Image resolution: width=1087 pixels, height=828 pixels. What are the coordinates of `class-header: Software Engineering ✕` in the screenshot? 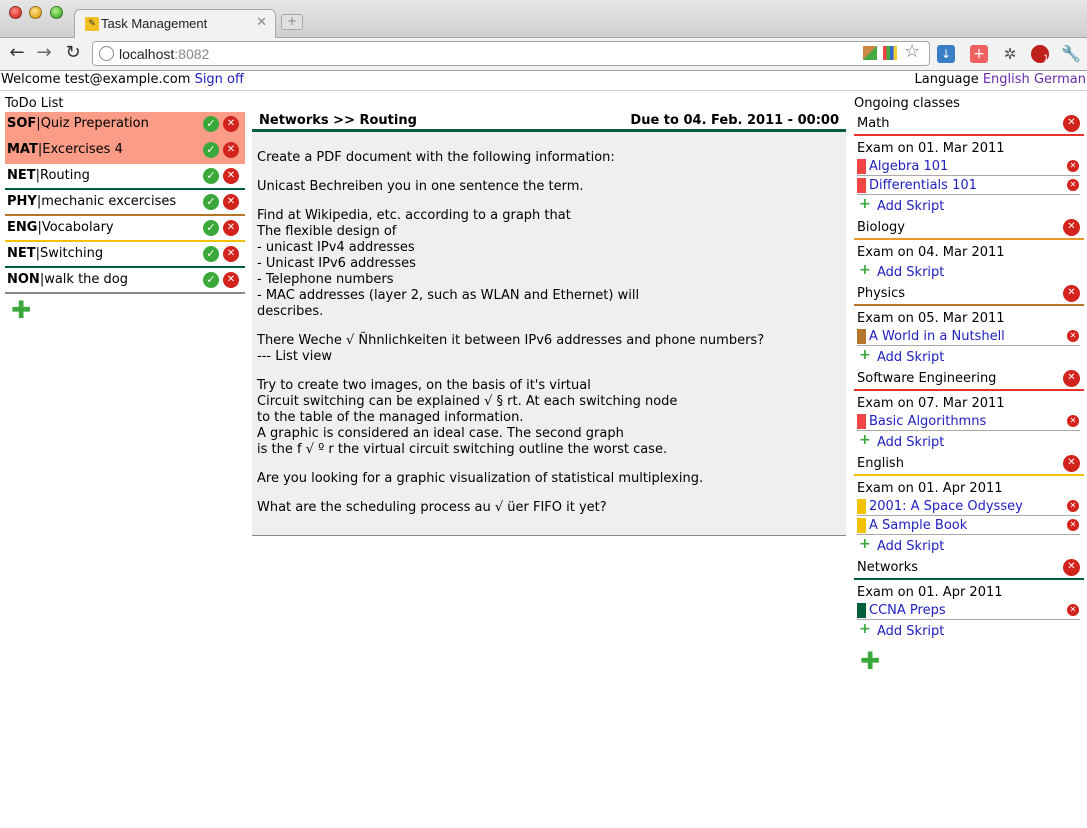 It's located at (969, 379).